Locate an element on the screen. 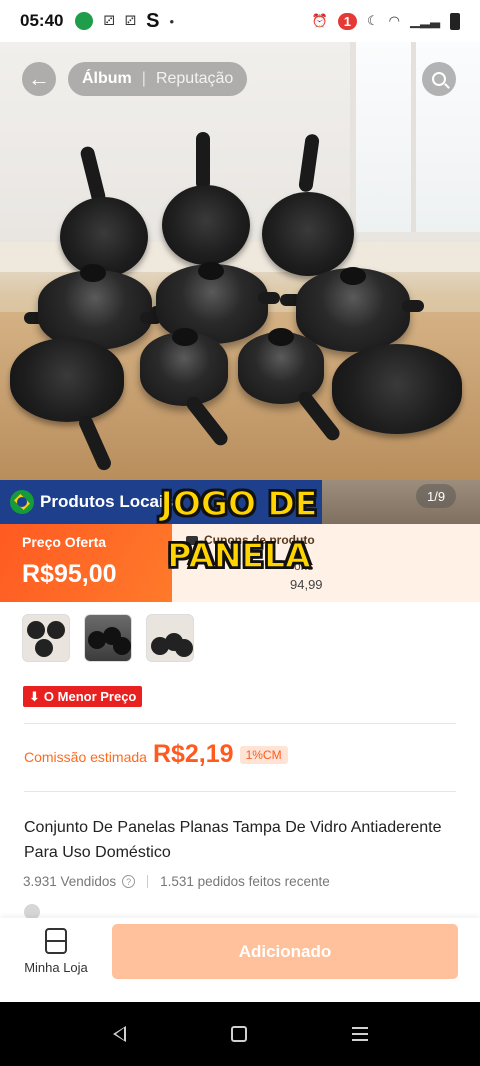 This screenshot has width=480, height=1066. commission-row: Comissão estimada R$2,19 1%CM is located at coordinates (156, 754).